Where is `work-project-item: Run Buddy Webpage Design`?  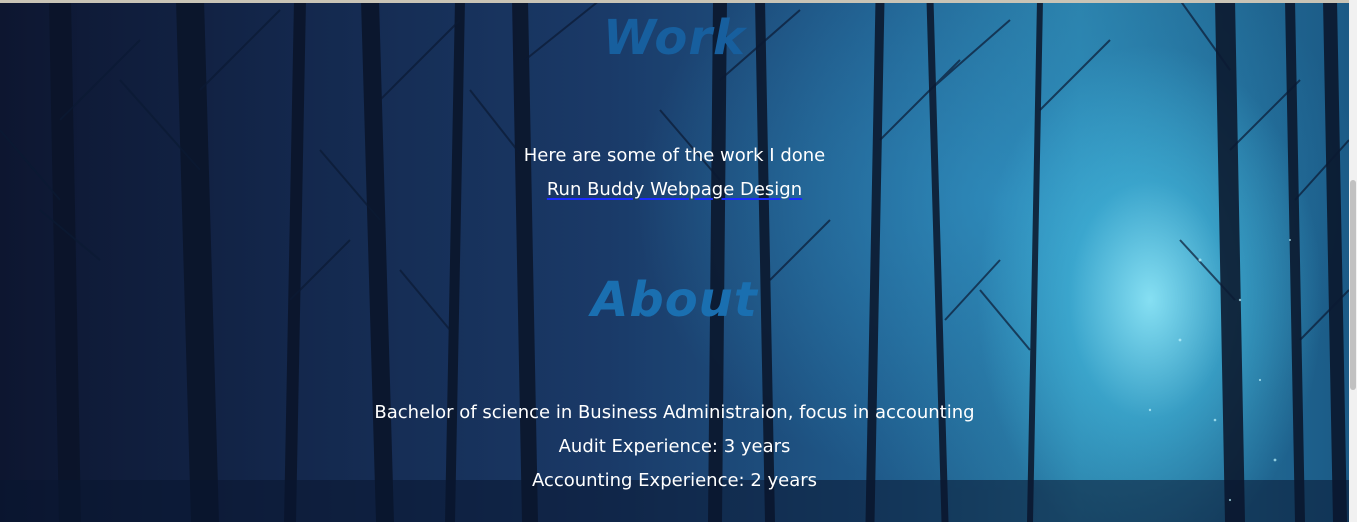
work-project-item: Run Buddy Webpage Design is located at coordinates (674, 190).